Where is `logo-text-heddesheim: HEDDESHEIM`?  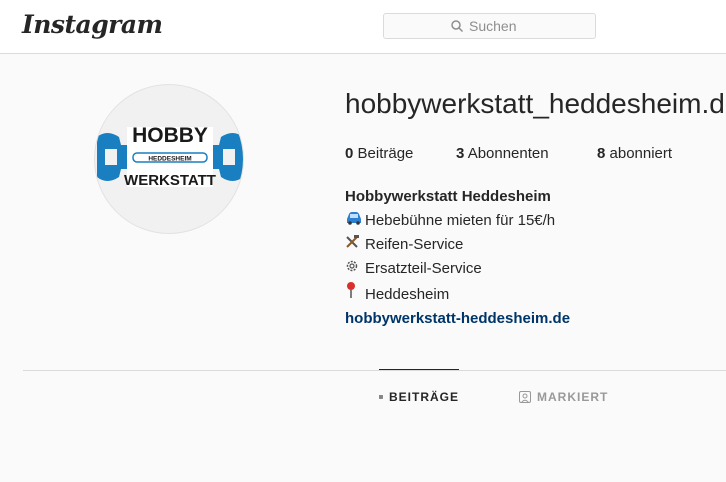 logo-text-heddesheim: HEDDESHEIM is located at coordinates (169, 159).